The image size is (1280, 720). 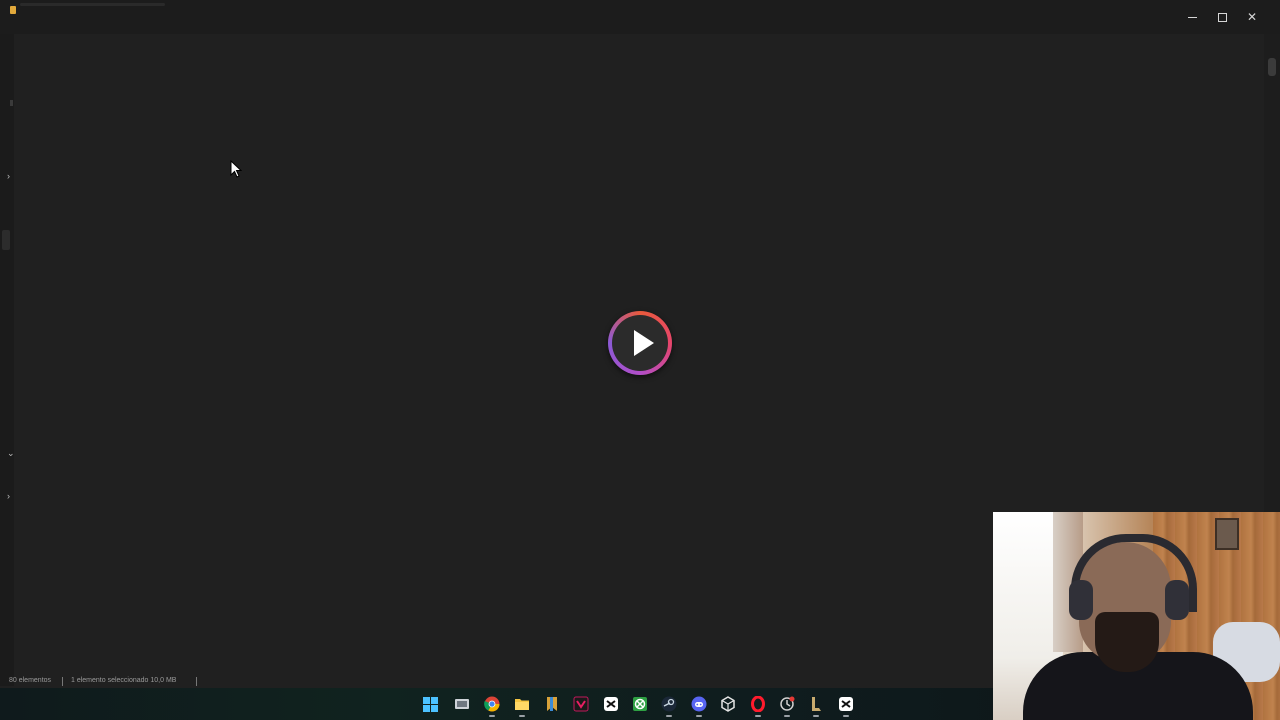 What do you see at coordinates (236, 169) in the screenshot?
I see `mouse-cursor-icon` at bounding box center [236, 169].